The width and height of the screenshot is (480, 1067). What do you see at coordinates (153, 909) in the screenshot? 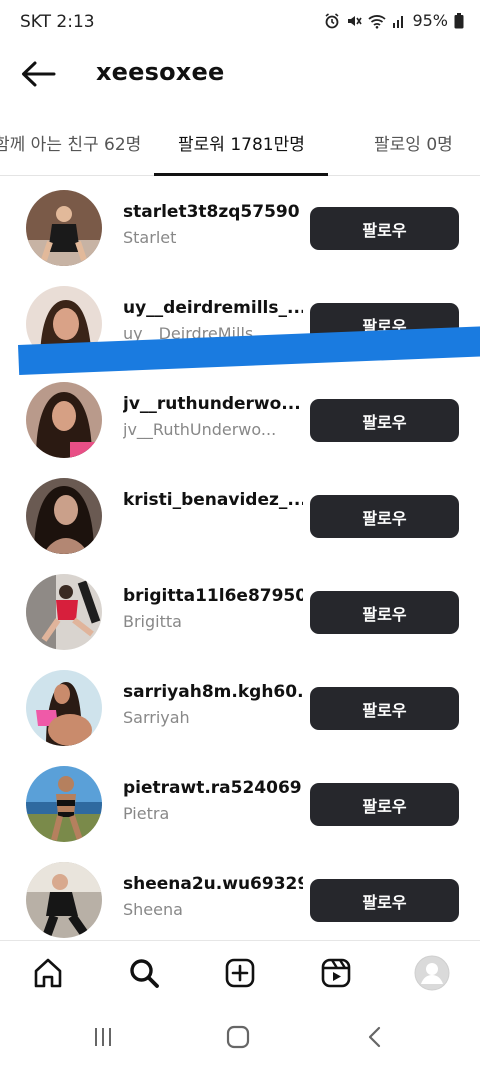
I see `full-name: Sheena` at bounding box center [153, 909].